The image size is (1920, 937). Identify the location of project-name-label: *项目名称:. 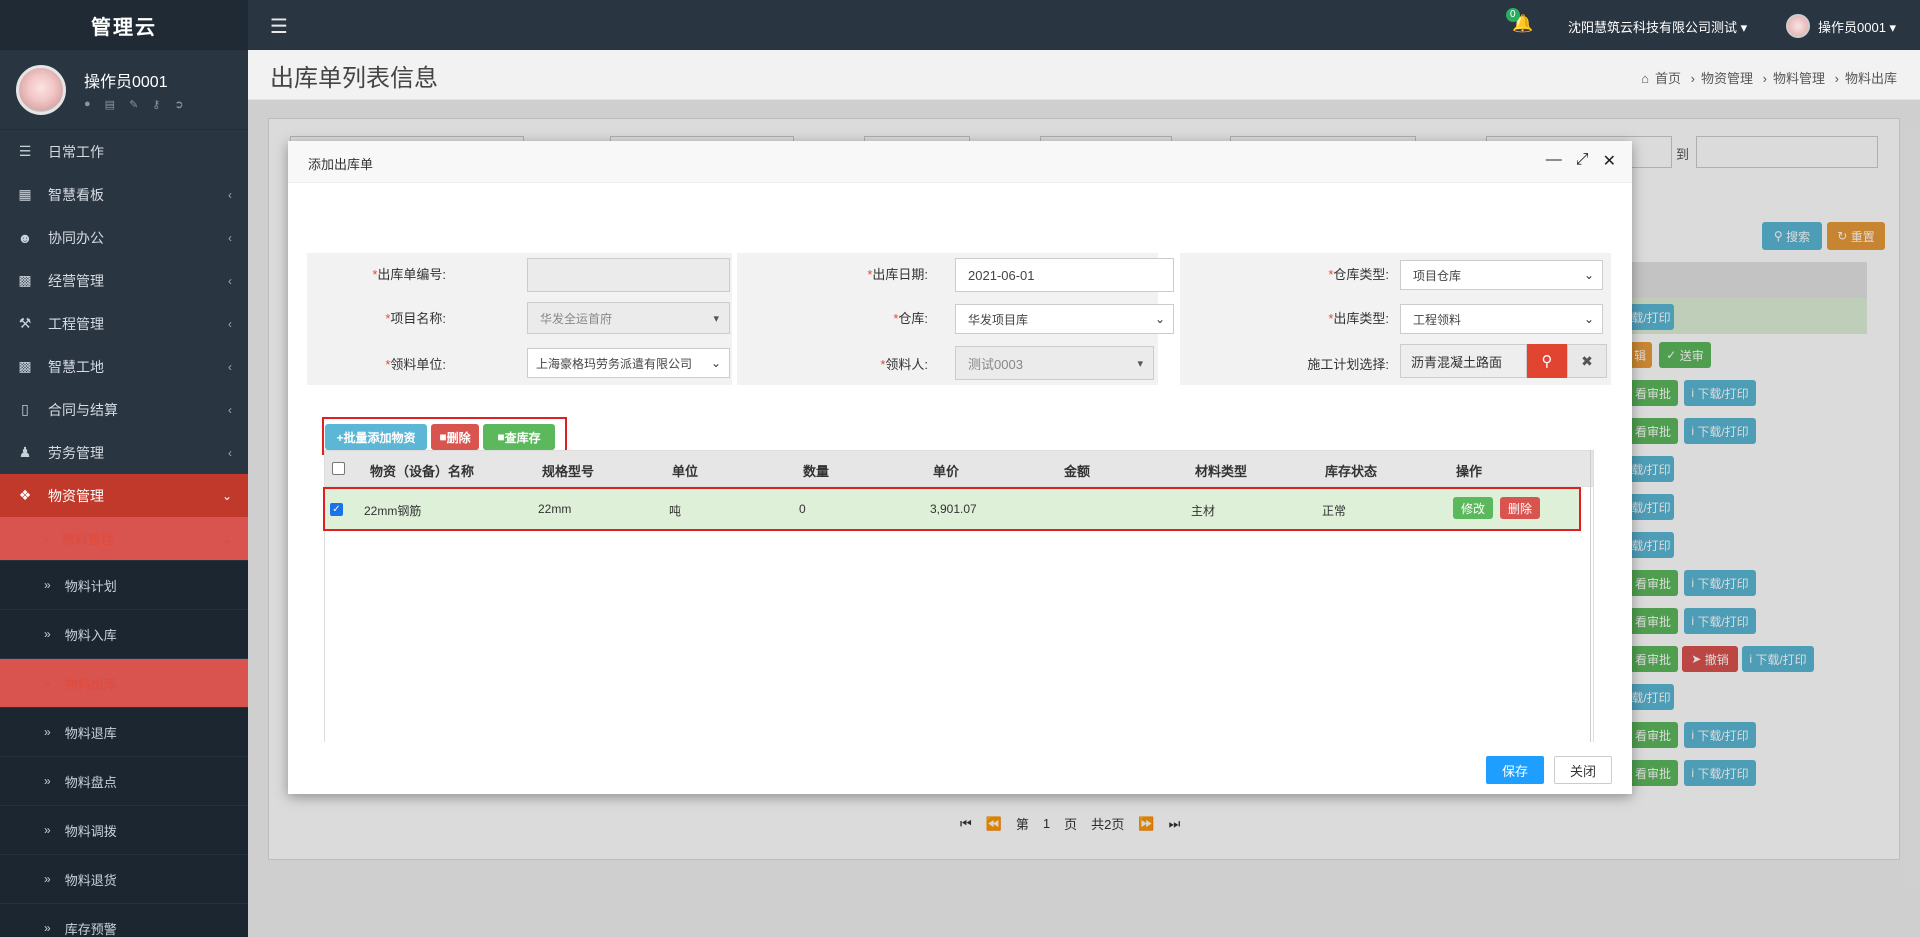
(415, 318).